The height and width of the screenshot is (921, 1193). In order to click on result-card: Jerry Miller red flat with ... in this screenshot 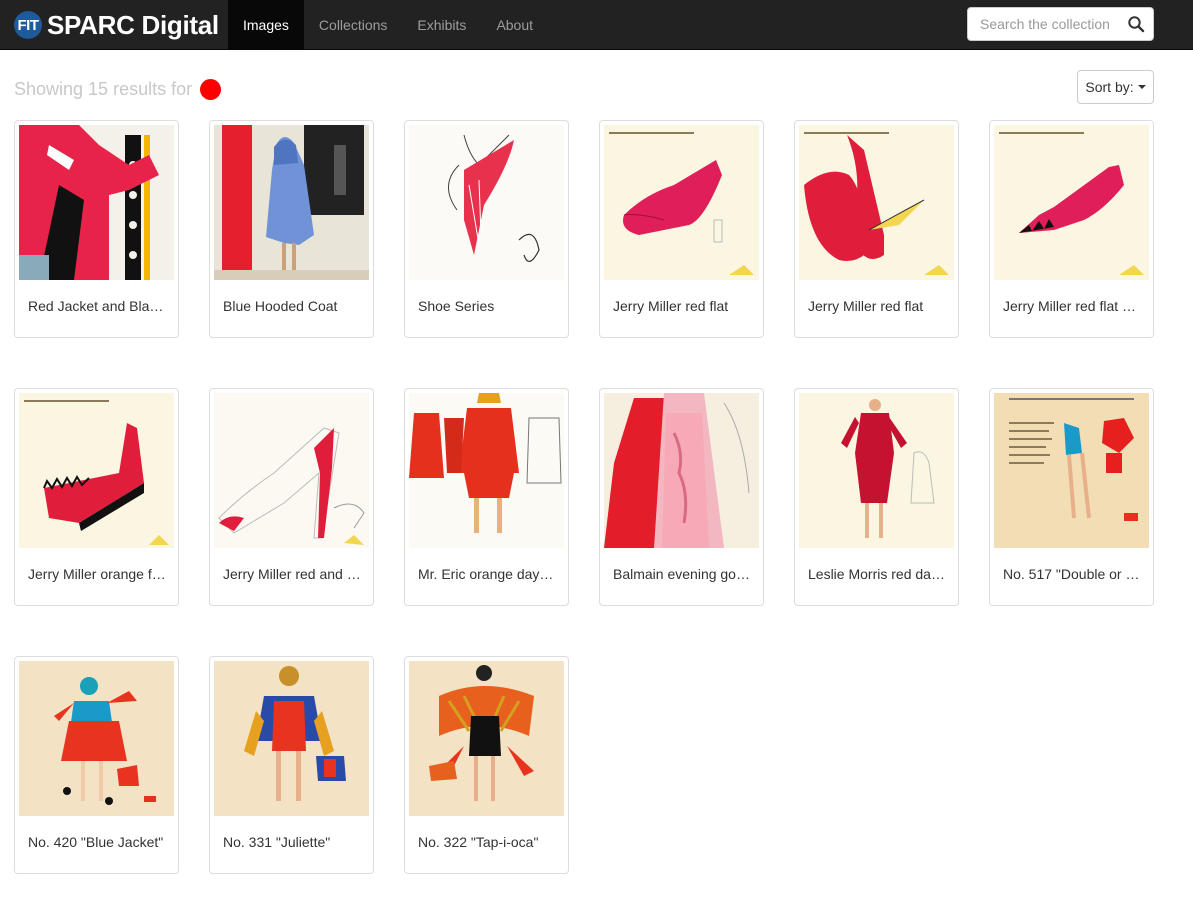, I will do `click(1071, 229)`.